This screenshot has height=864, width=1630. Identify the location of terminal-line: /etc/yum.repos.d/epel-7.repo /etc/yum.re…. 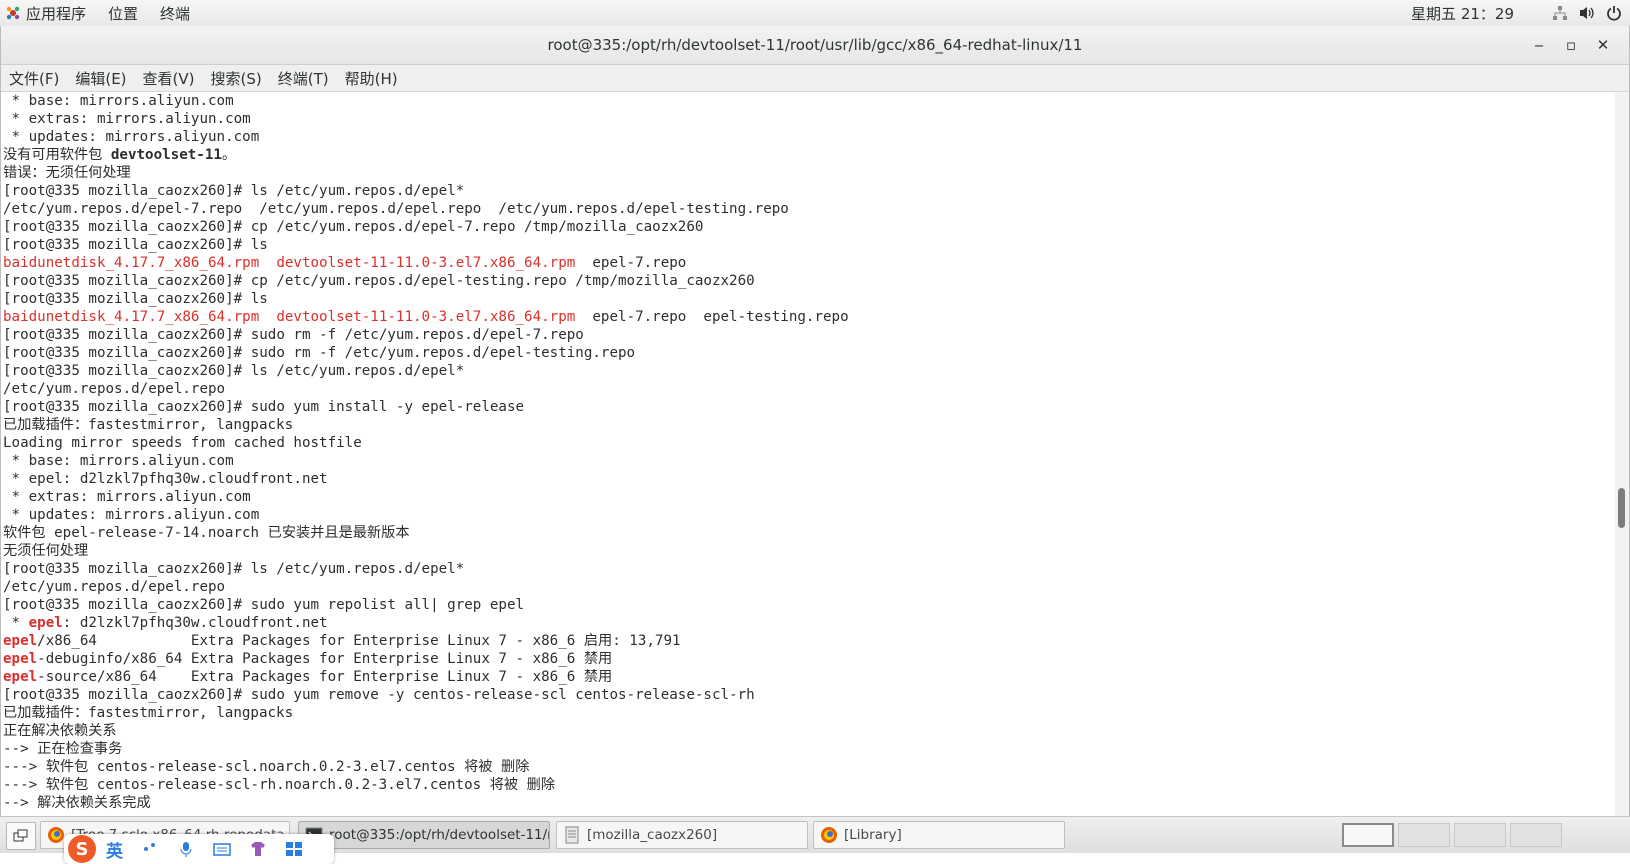
(808, 209).